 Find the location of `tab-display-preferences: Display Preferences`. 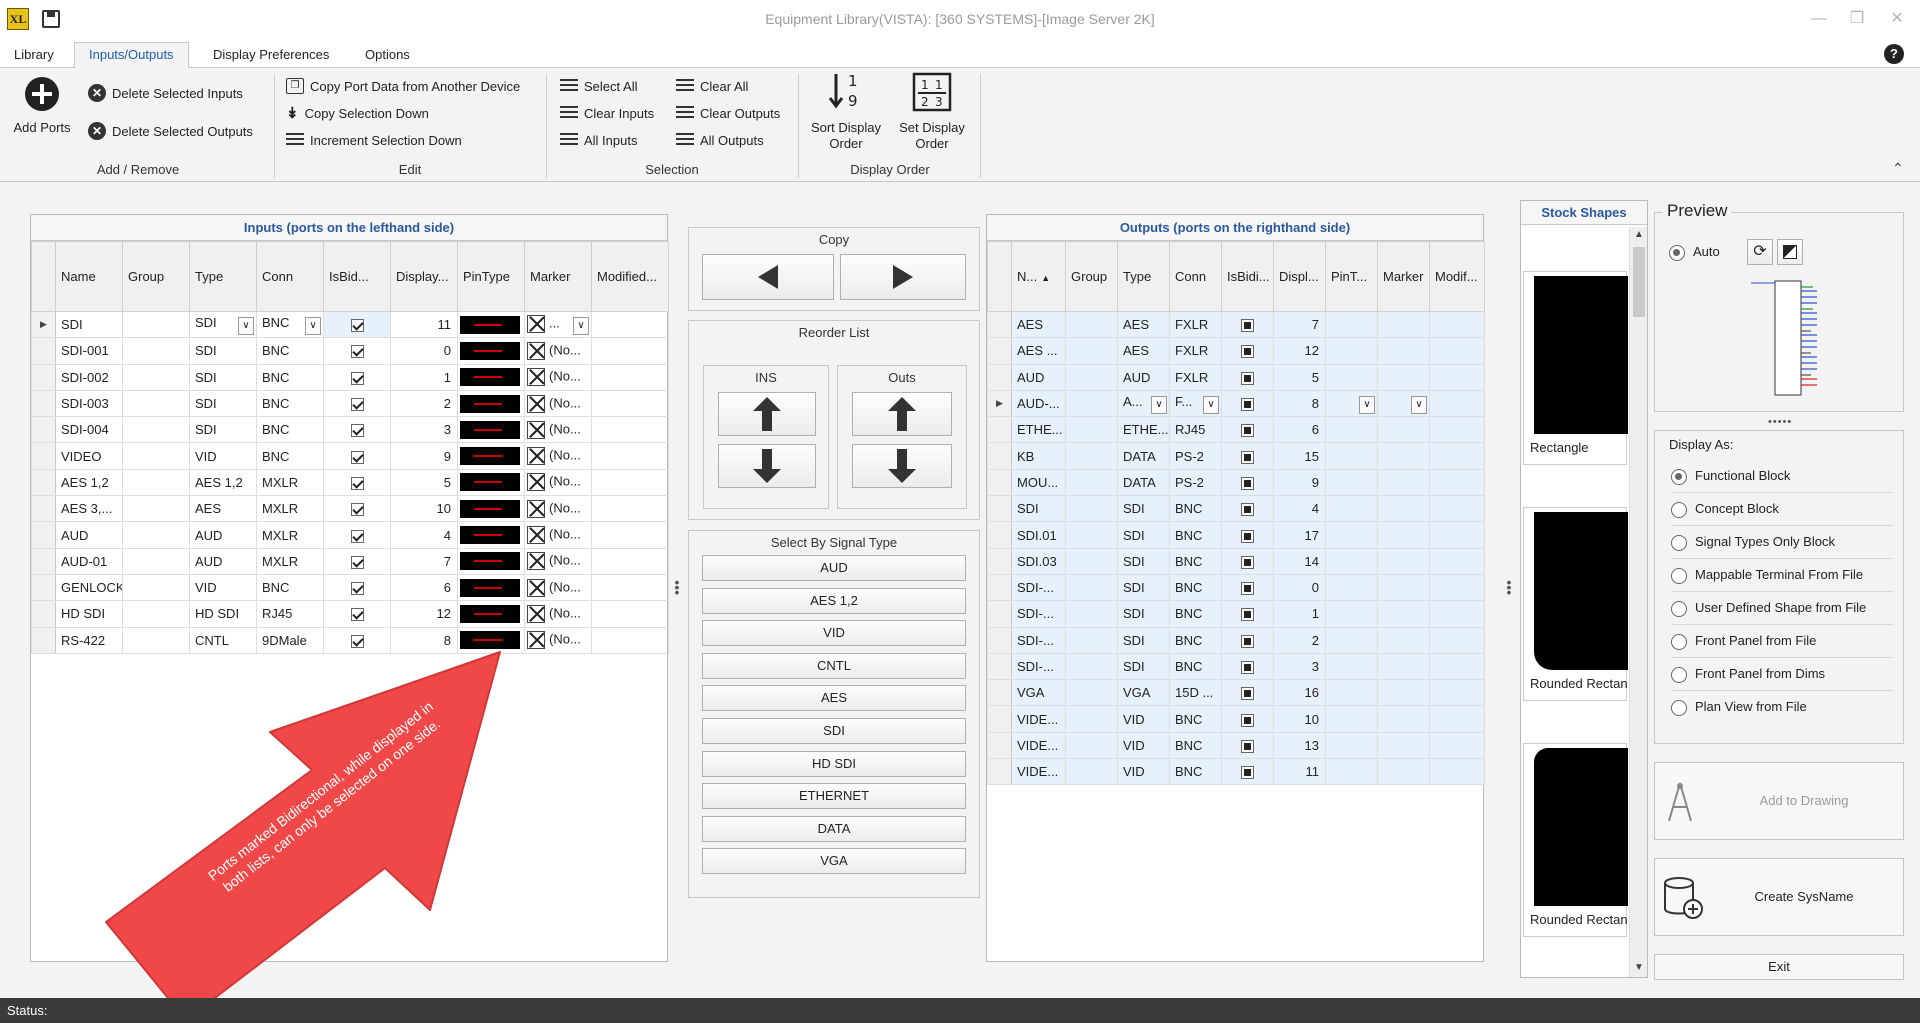

tab-display-preferences: Display Preferences is located at coordinates (271, 56).